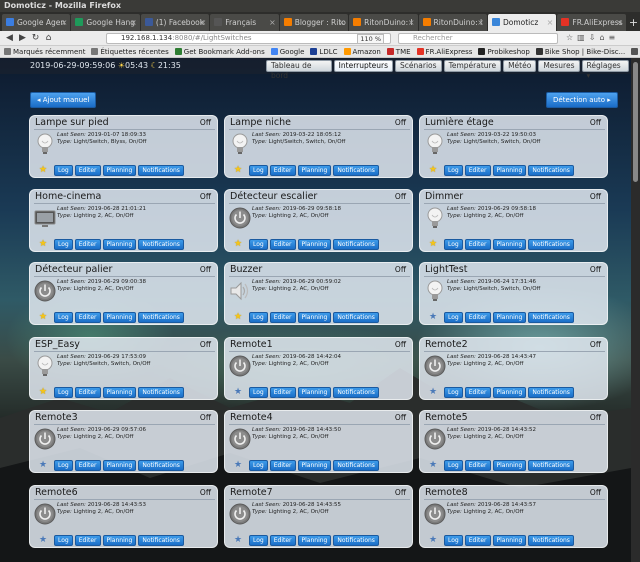  I want to click on nav-tab: Tableau de bord, so click(299, 70).